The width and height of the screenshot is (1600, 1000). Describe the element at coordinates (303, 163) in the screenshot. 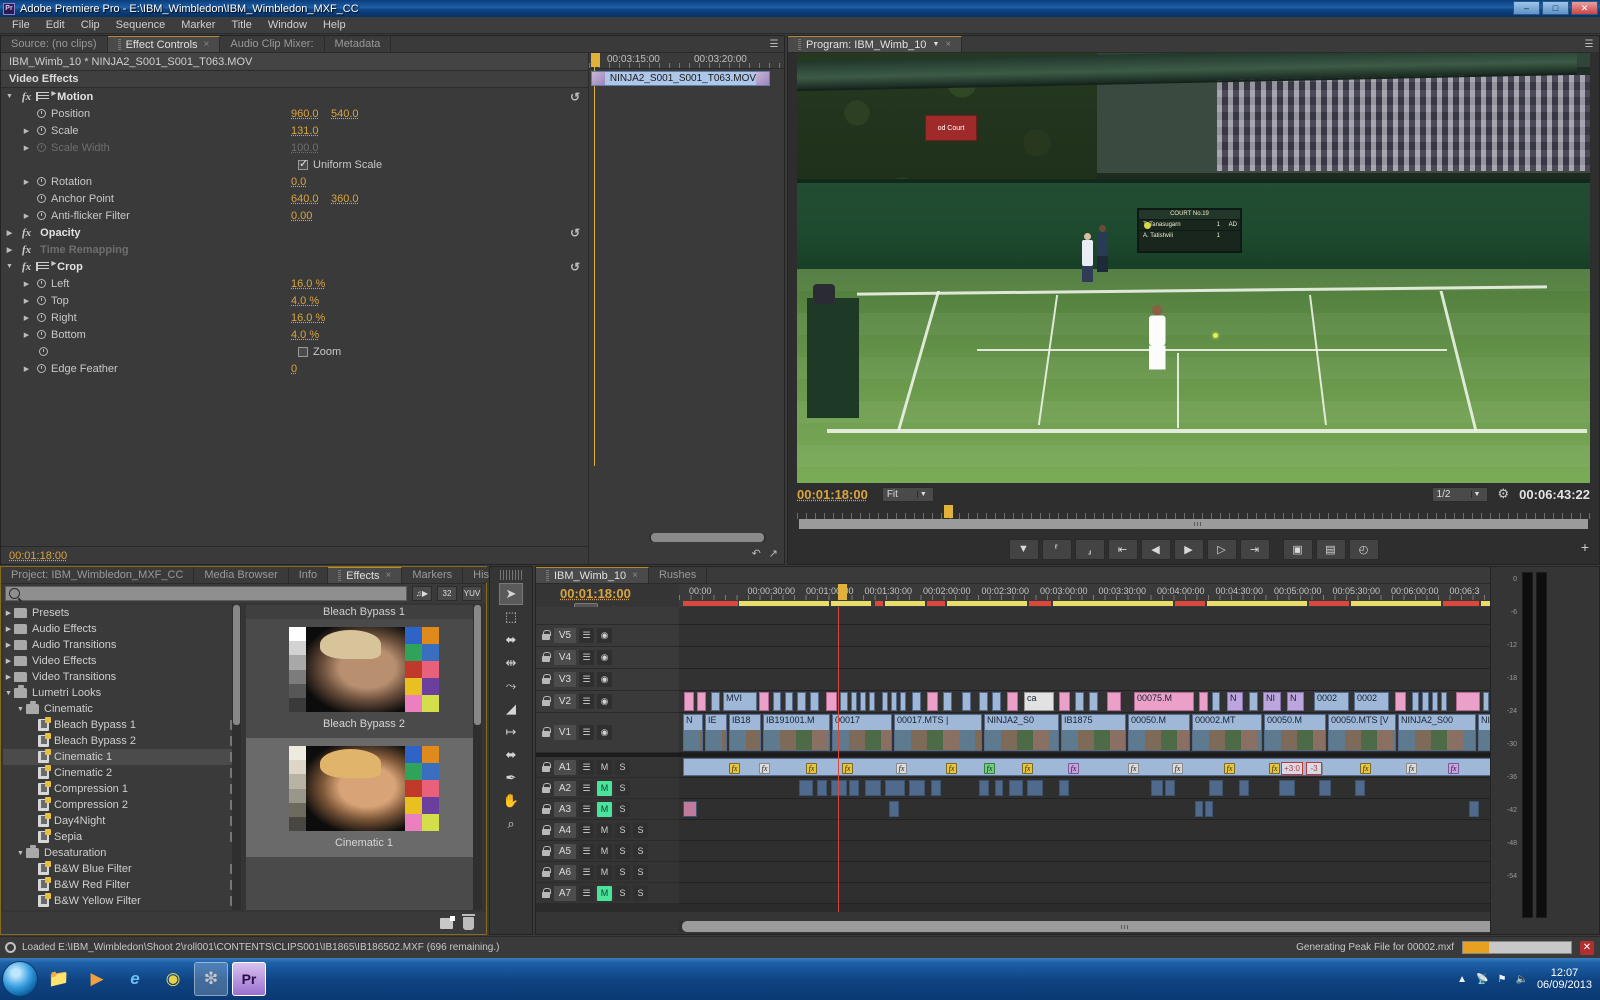

I see `checkbox-uniform scale` at that location.